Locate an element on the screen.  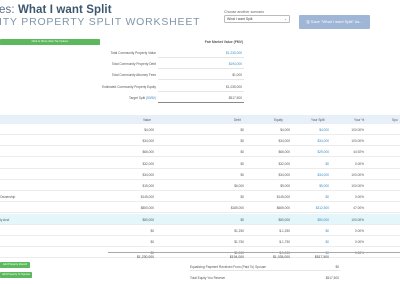
row-split-link: $29,000 is located at coordinates (317, 152).